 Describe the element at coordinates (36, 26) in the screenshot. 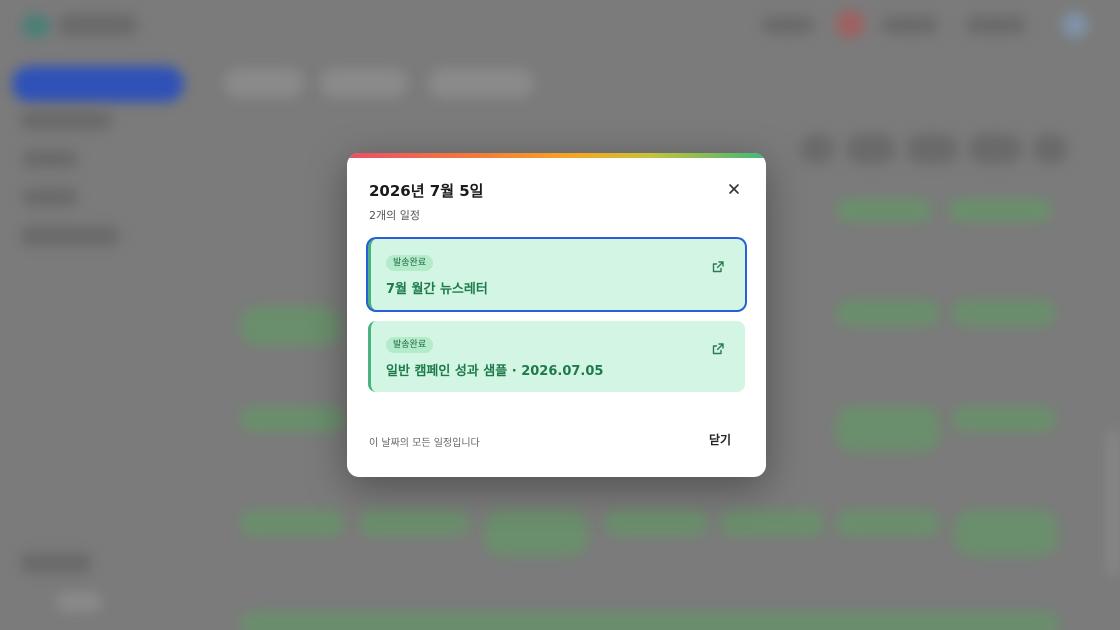

I see `app-logo` at that location.